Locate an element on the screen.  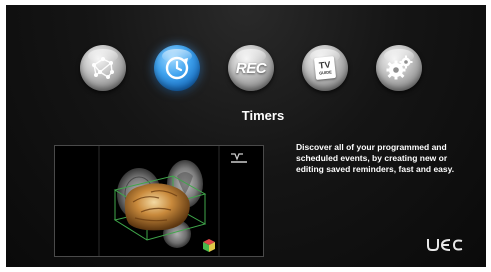
tv-guide-icon: TV GUIDE is located at coordinates (325, 68).